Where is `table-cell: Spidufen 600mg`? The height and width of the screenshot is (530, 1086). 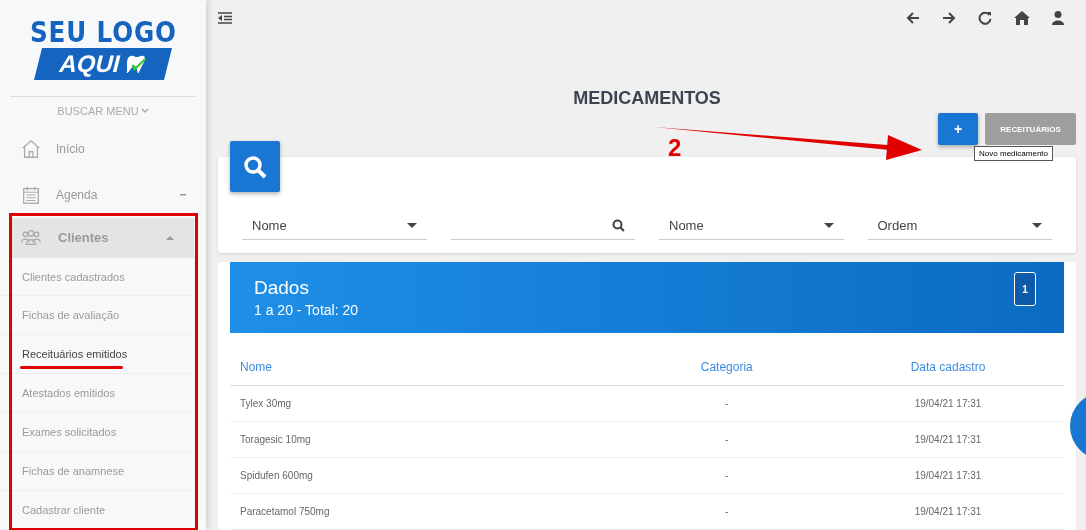 table-cell: Spidufen 600mg is located at coordinates (426, 475).